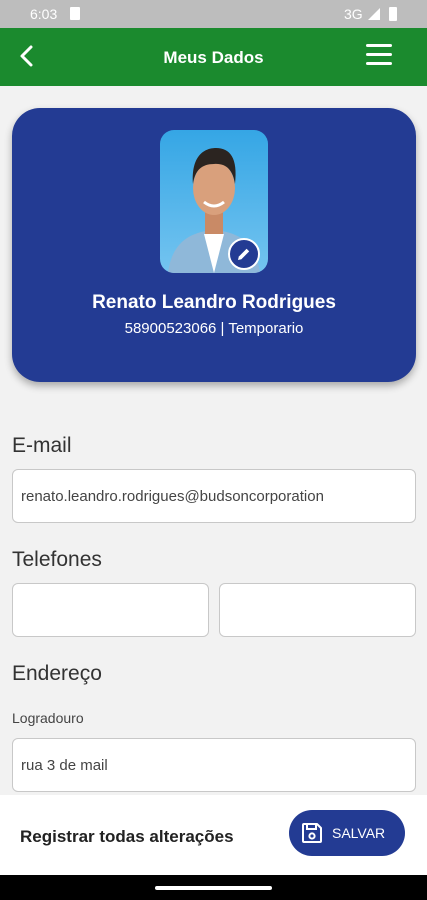 The width and height of the screenshot is (427, 900). What do you see at coordinates (44, 14) in the screenshot?
I see `status-time: 6:03` at bounding box center [44, 14].